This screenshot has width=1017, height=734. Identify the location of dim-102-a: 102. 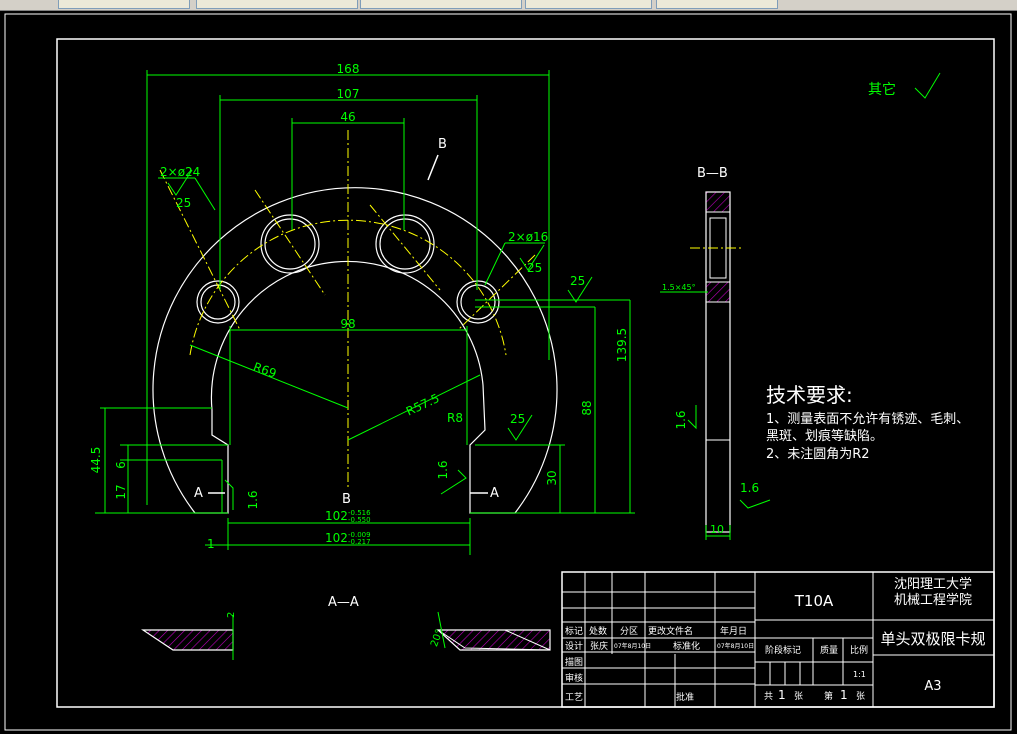
(336, 516).